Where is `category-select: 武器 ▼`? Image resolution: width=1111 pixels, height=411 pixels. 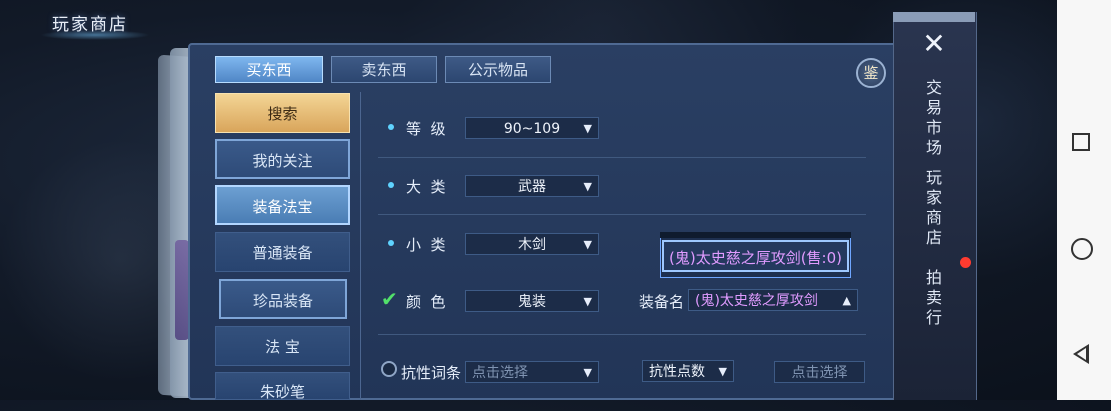
category-select: 武器 ▼ is located at coordinates (532, 186).